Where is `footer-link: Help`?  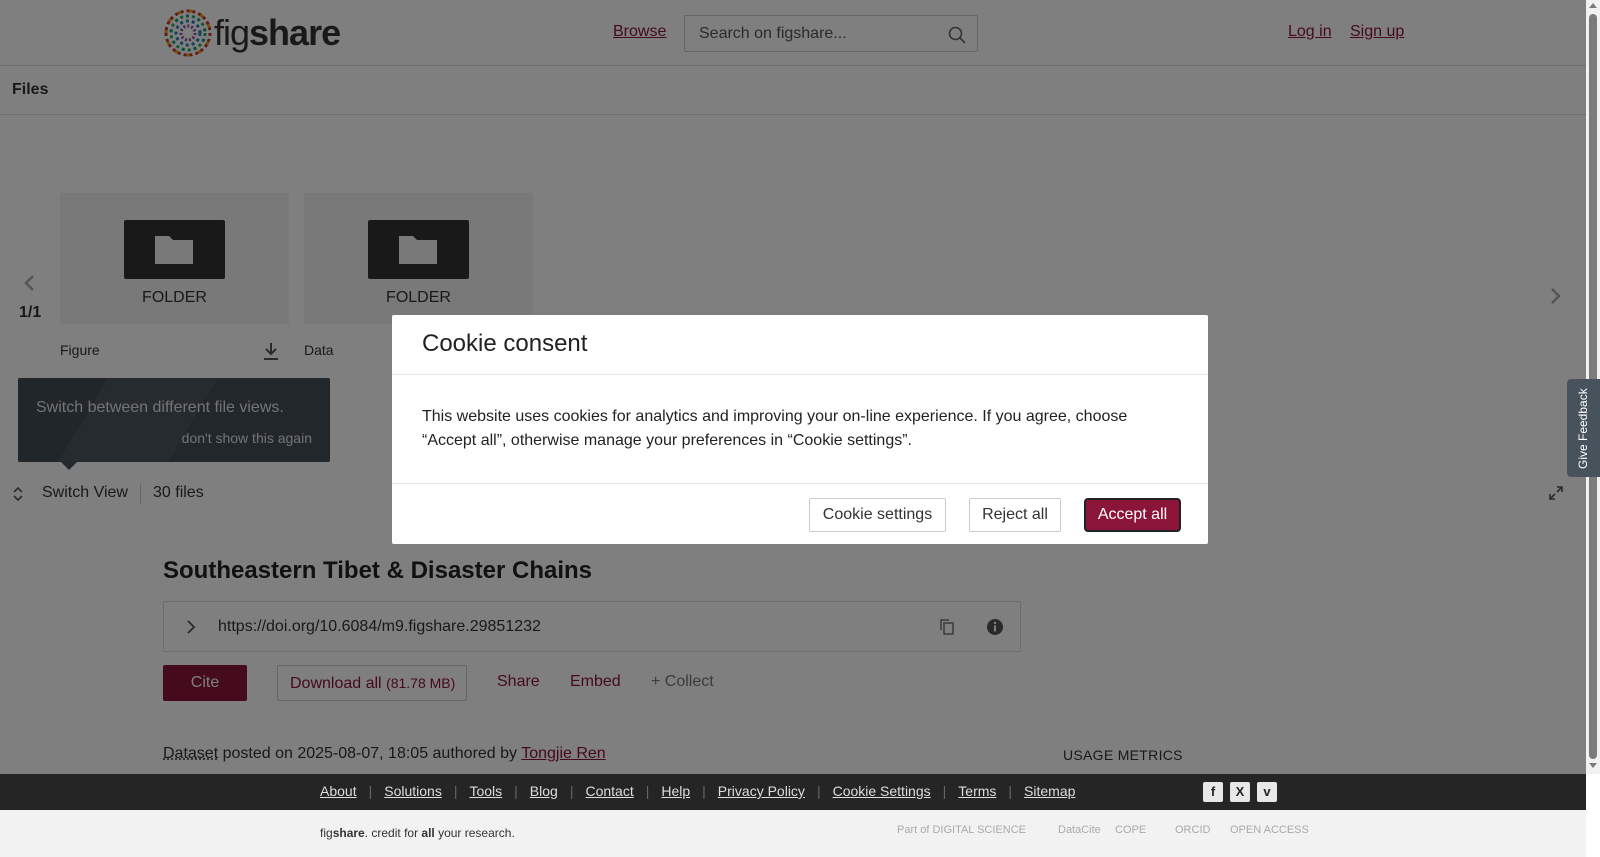
footer-link: Help is located at coordinates (675, 791).